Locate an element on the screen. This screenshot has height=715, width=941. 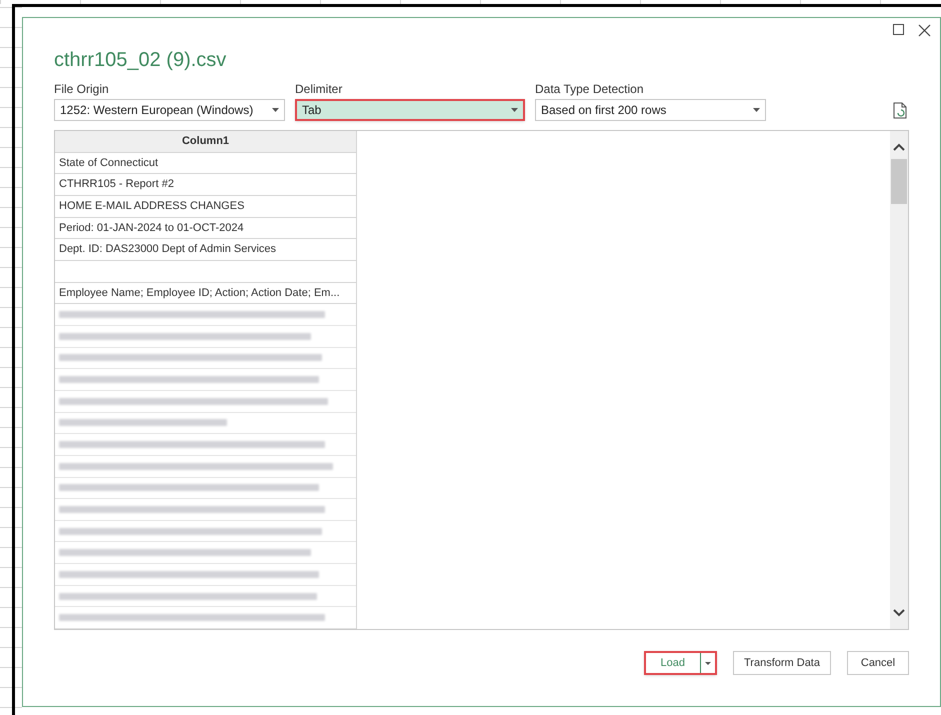
dialog-button: Transform Data is located at coordinates (781, 663).